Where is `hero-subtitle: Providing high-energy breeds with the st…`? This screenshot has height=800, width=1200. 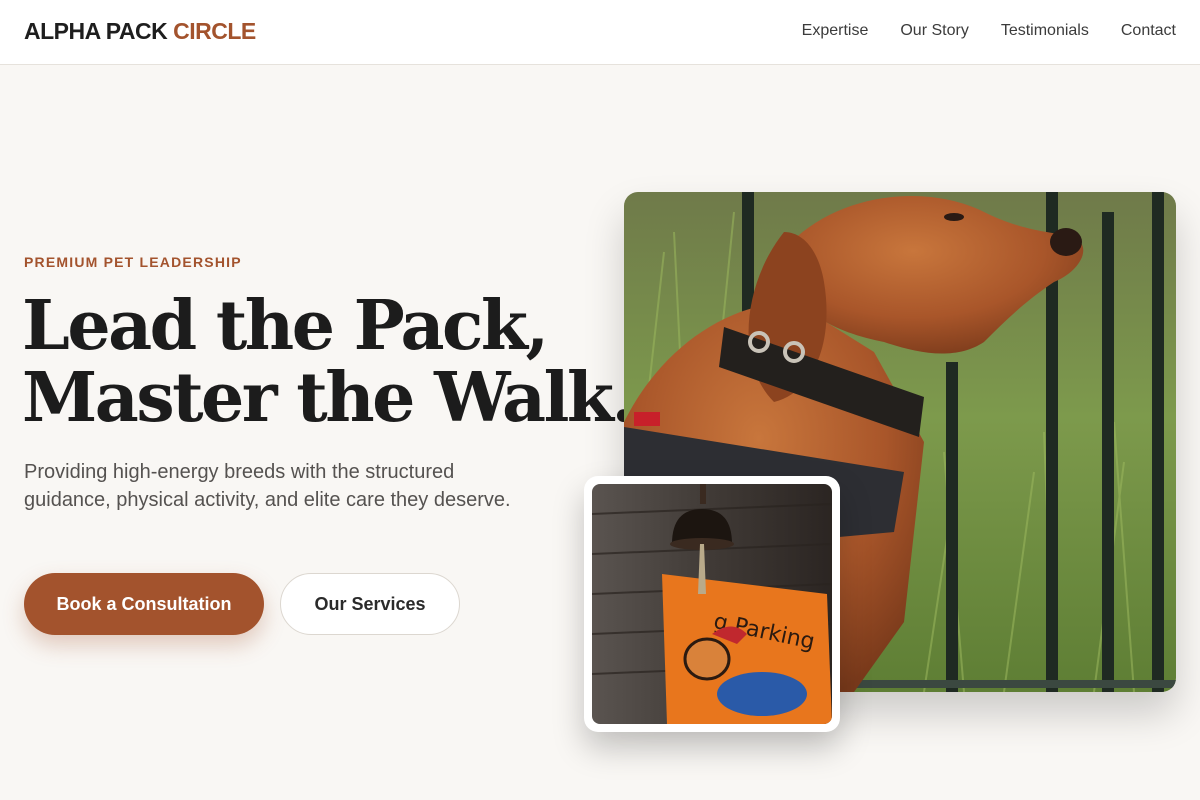
hero-subtitle: Providing high-energy breeds with the st… is located at coordinates (267, 486).